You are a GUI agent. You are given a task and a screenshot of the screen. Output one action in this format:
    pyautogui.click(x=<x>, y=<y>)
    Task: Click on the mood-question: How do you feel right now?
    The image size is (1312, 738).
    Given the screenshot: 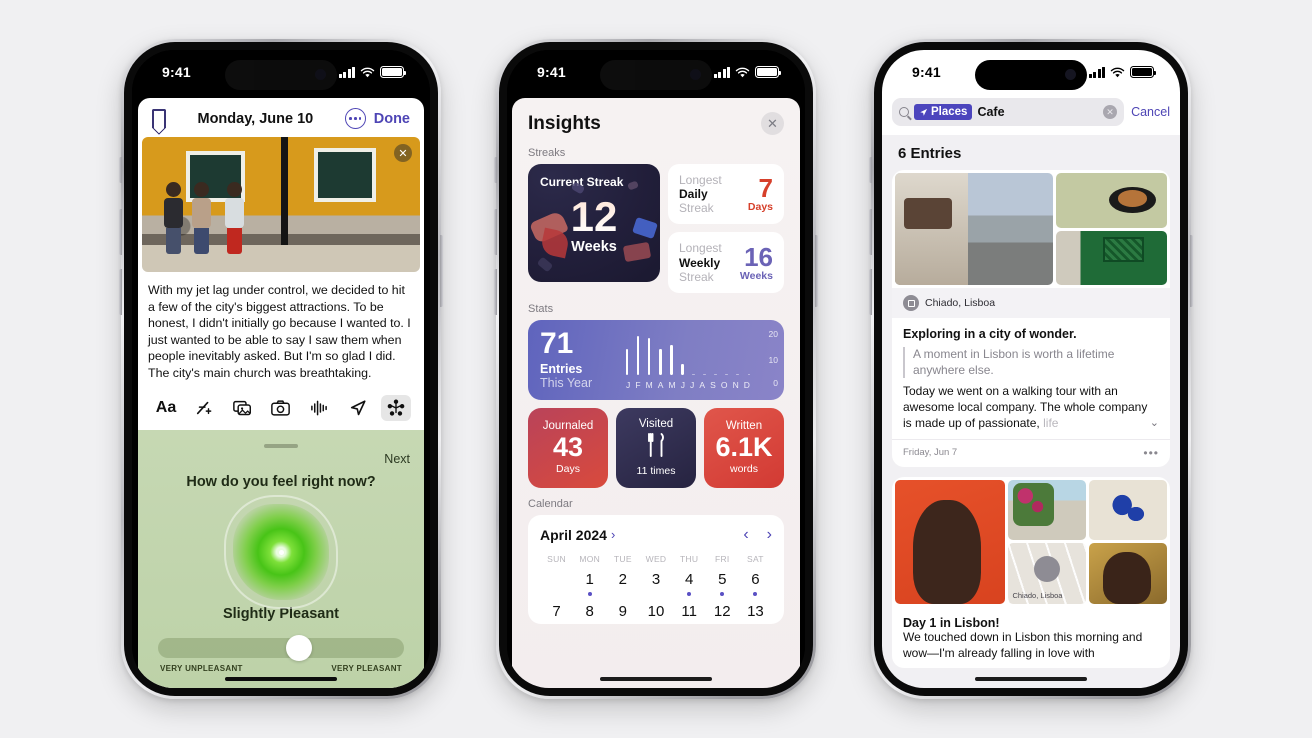 What is the action you would take?
    pyautogui.click(x=281, y=482)
    